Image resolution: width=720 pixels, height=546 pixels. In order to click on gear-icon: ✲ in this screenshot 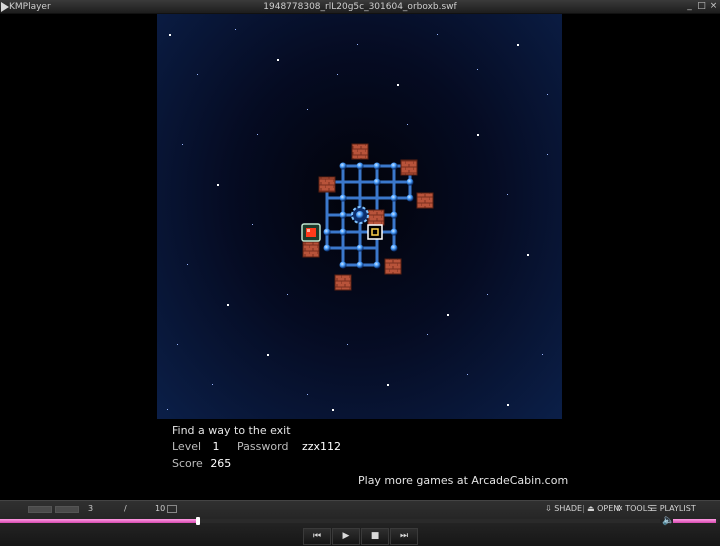, I will do `click(619, 508)`.